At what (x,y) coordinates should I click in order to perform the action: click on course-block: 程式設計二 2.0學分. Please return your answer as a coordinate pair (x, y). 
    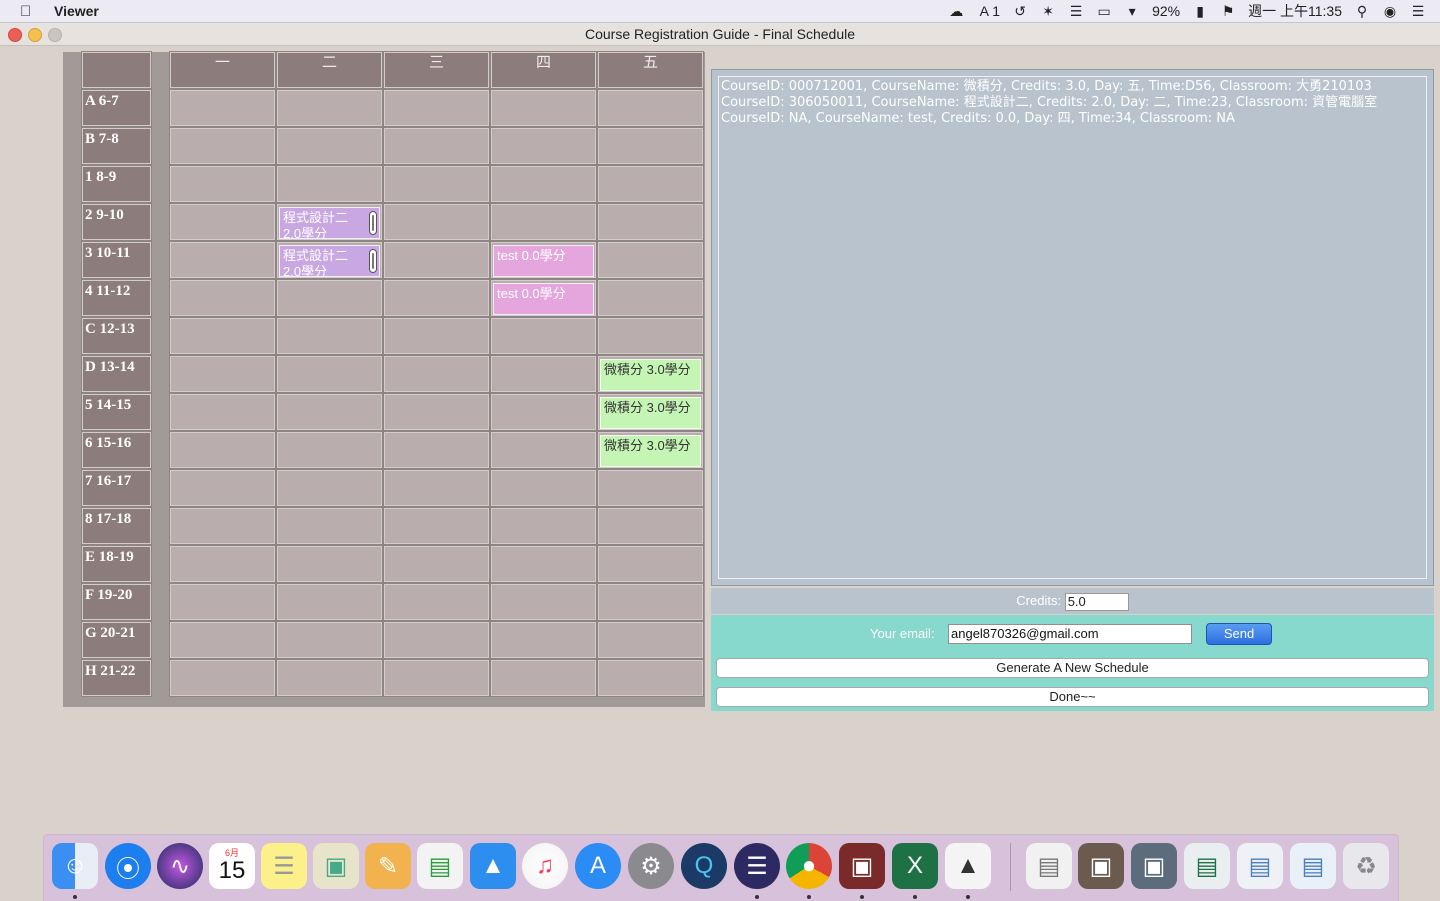
    Looking at the image, I should click on (329, 223).